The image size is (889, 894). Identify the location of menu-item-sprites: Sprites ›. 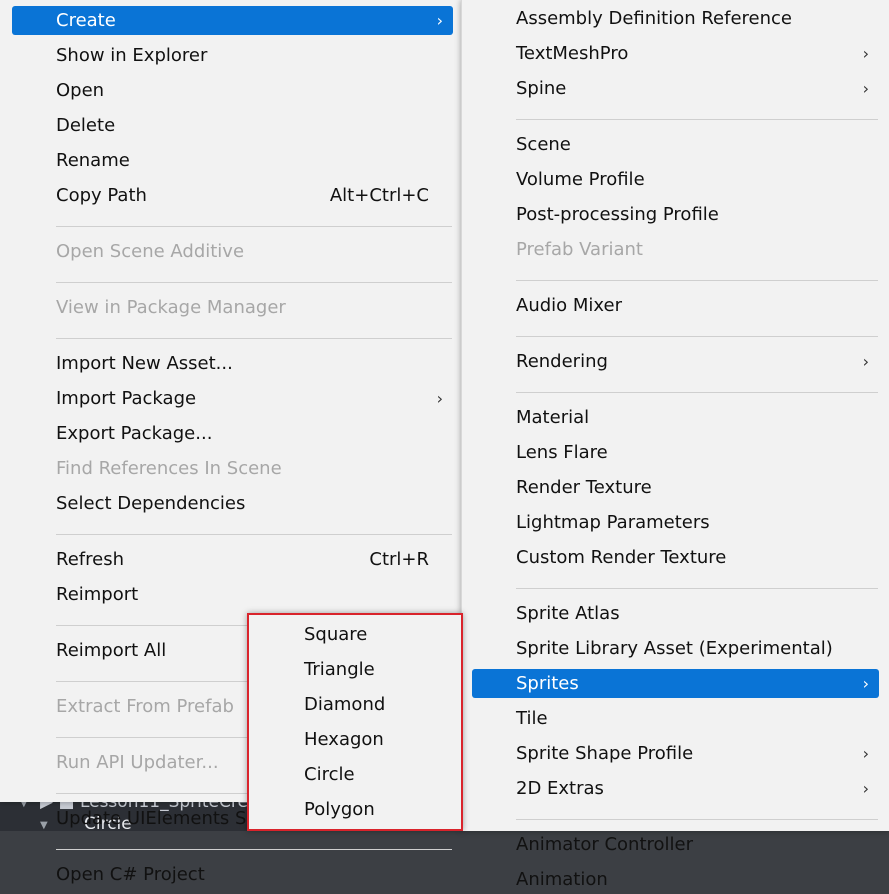
(675, 683).